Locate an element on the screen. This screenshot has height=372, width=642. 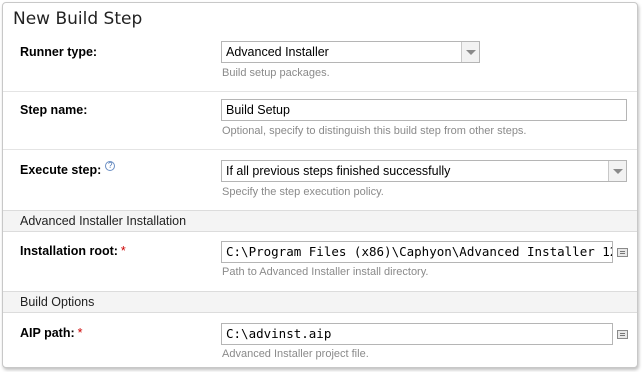
page-title: New Build Step is located at coordinates (78, 19).